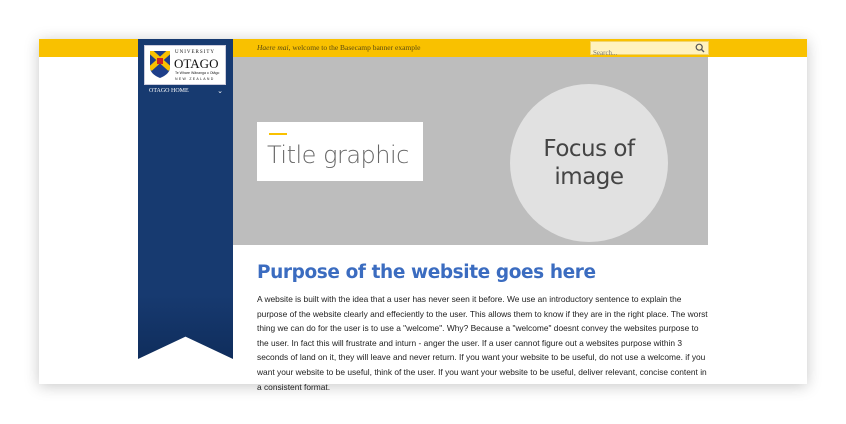 This screenshot has width=846, height=424. Describe the element at coordinates (196, 63) in the screenshot. I see `logo-name: OTAGO` at that location.